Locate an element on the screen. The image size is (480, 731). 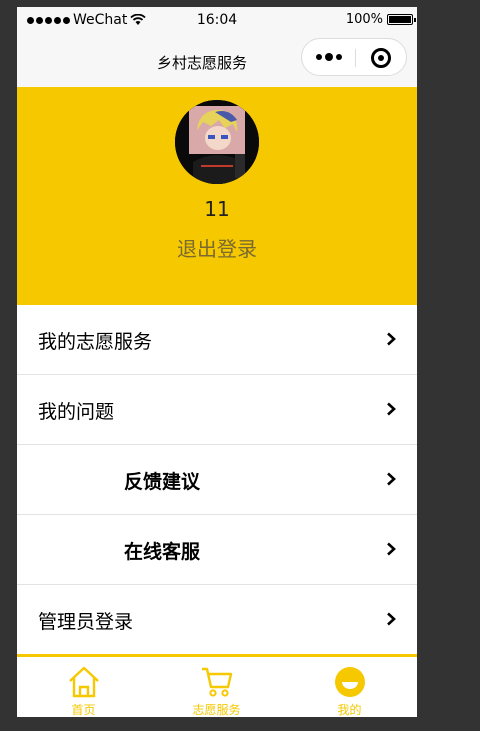
tab-bar: 首页 志愿服务 我的 is located at coordinates (217, 685).